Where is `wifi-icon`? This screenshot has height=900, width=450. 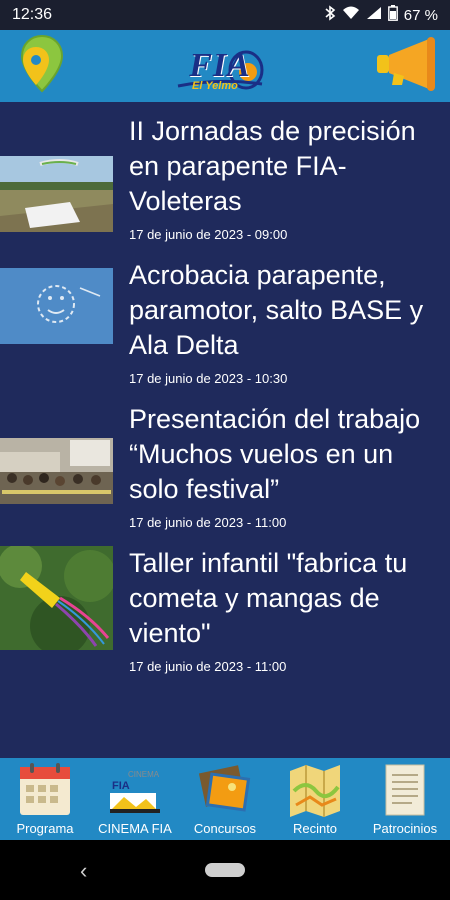
wifi-icon is located at coordinates (351, 15).